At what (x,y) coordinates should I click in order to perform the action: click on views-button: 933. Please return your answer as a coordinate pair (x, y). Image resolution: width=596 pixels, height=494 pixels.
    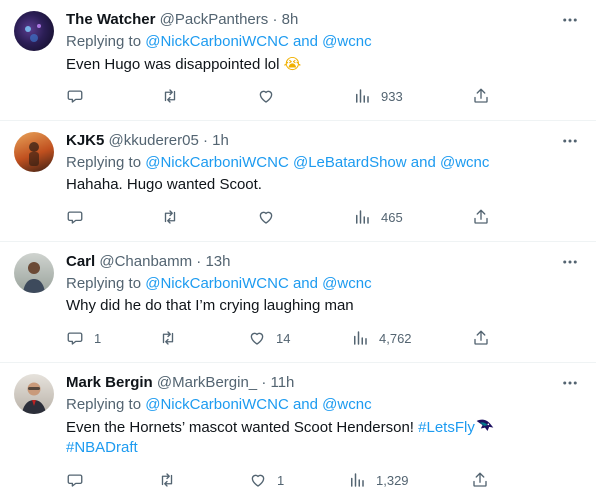
    Looking at the image, I should click on (378, 96).